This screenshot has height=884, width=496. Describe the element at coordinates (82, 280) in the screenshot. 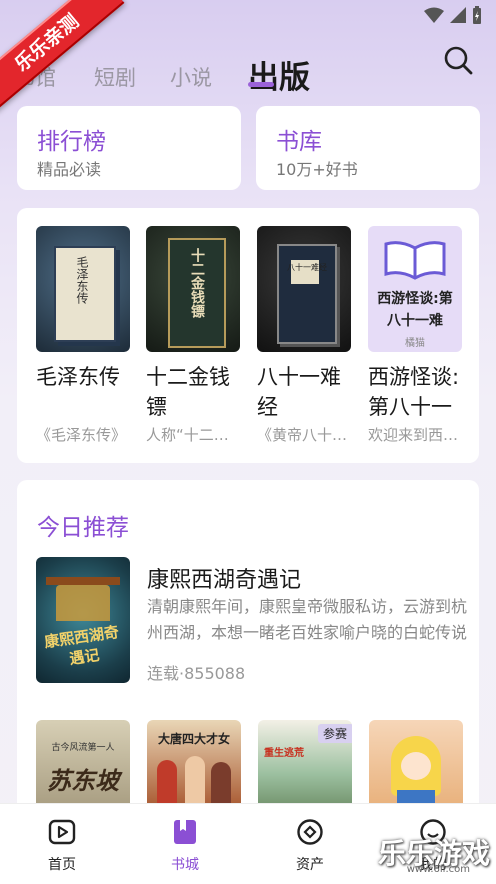

I see `cover-text: 毛泽东传` at that location.